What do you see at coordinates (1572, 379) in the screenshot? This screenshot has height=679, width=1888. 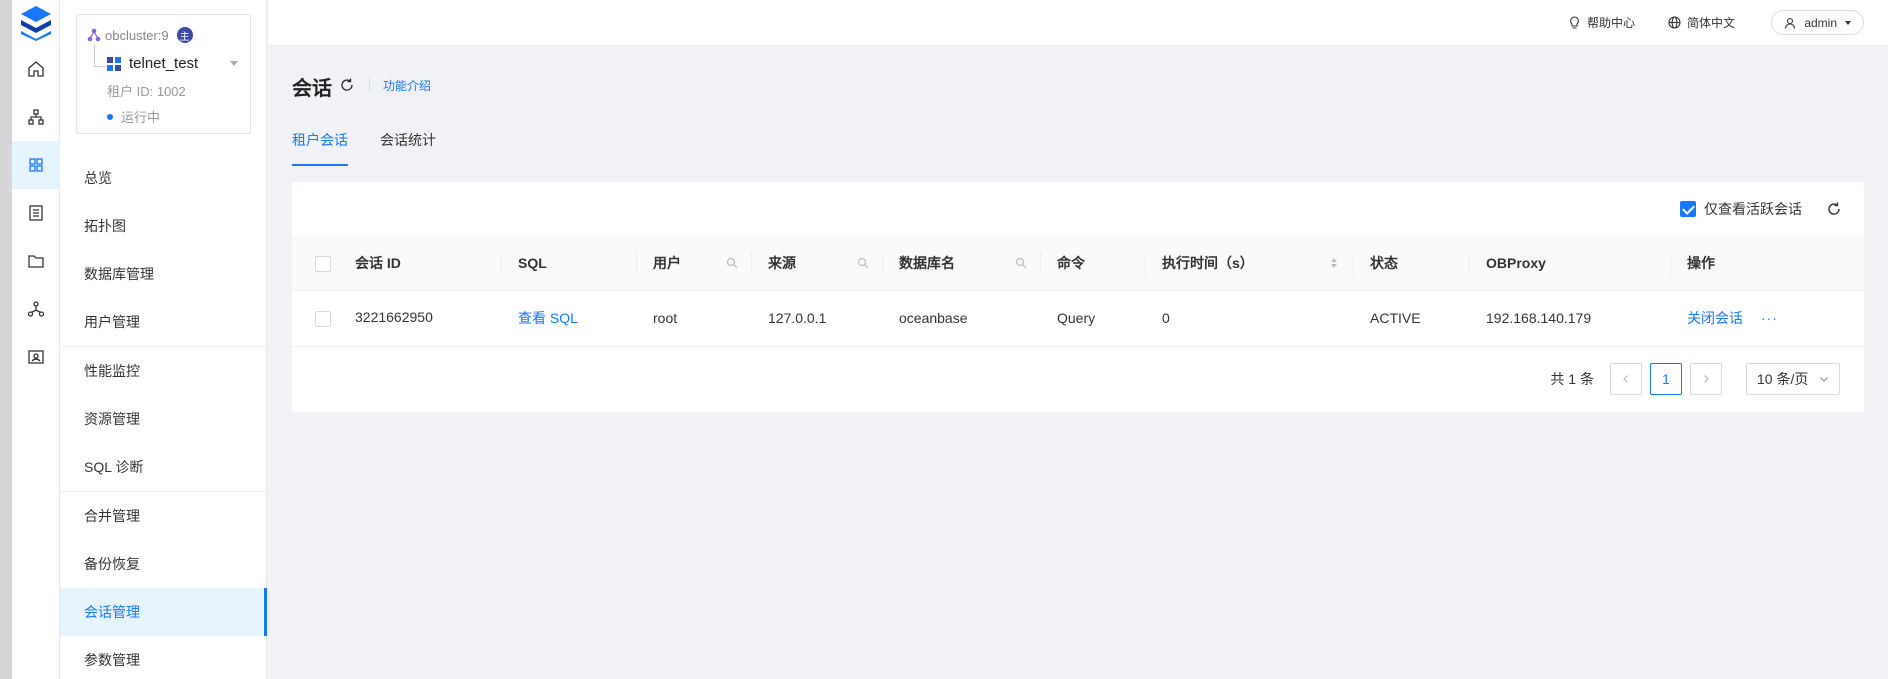 I see `total-count: 共 1 条` at bounding box center [1572, 379].